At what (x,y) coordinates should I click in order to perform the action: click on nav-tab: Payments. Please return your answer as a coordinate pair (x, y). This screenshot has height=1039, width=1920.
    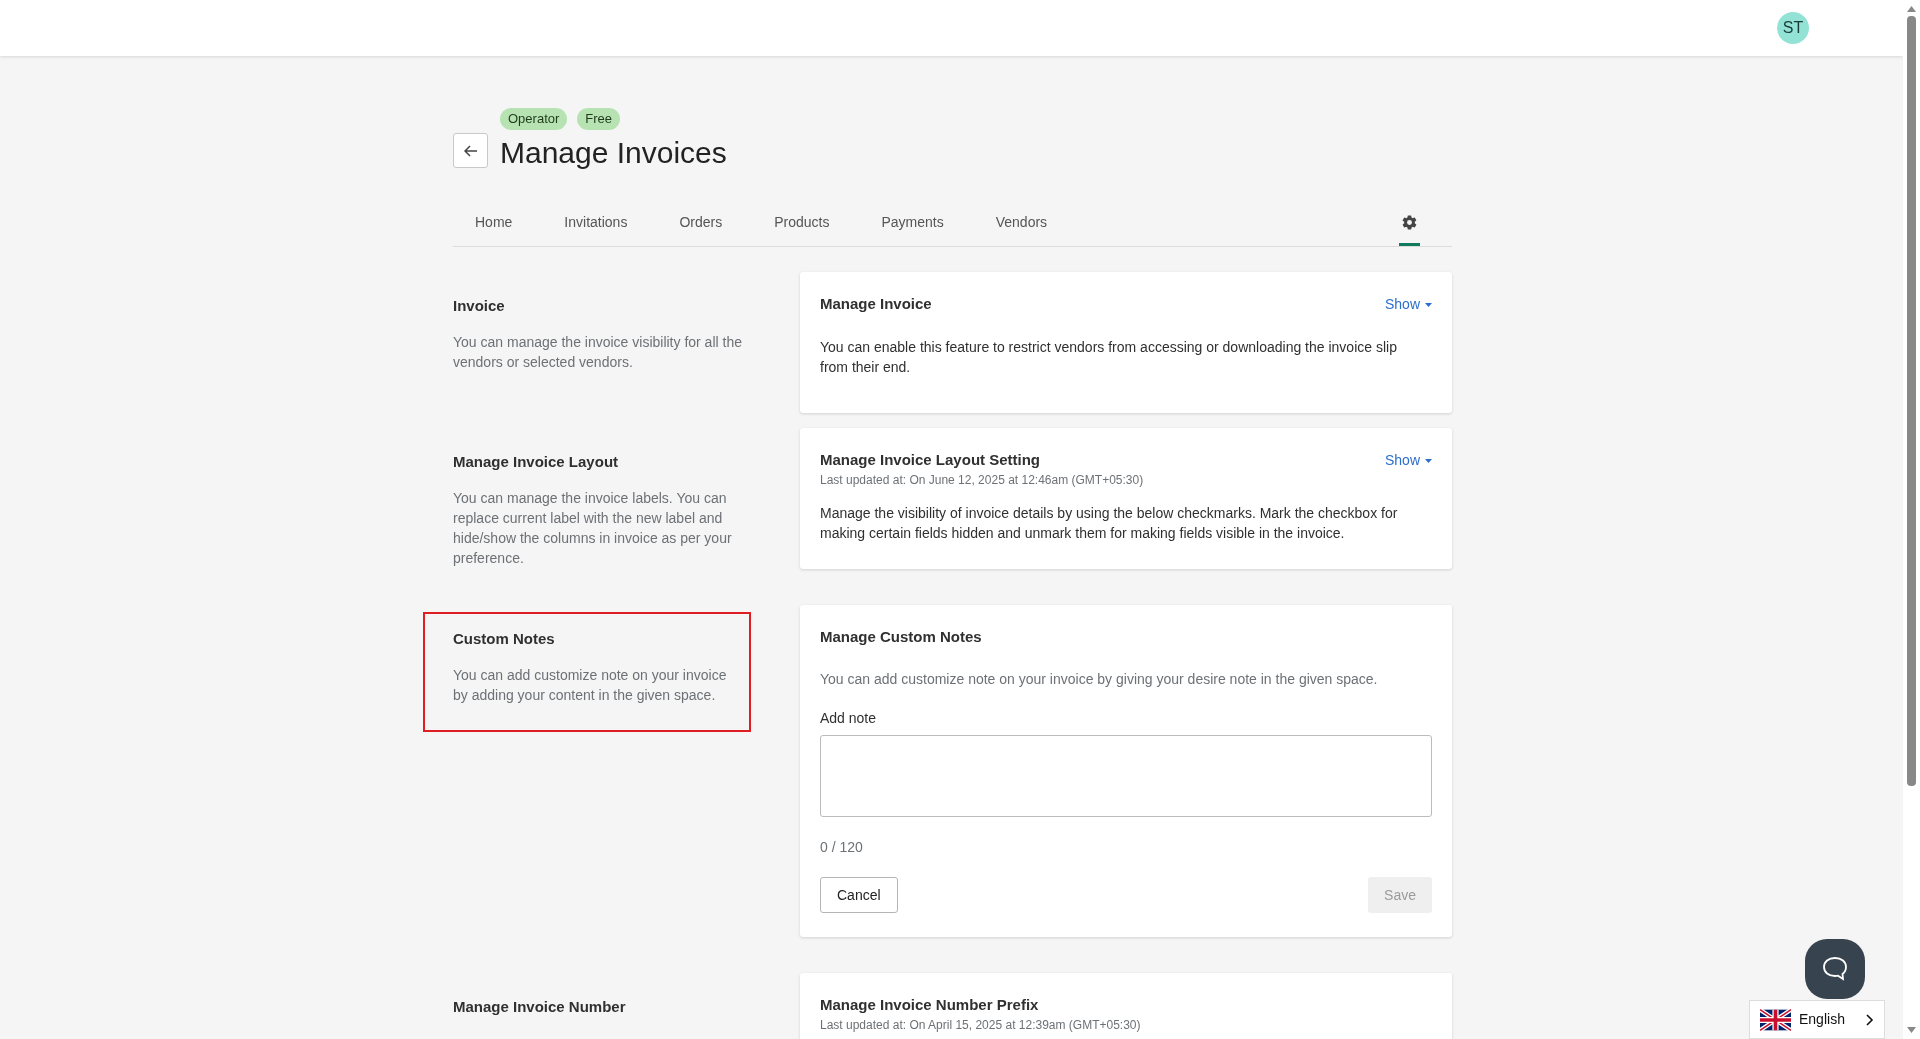
    Looking at the image, I should click on (912, 224).